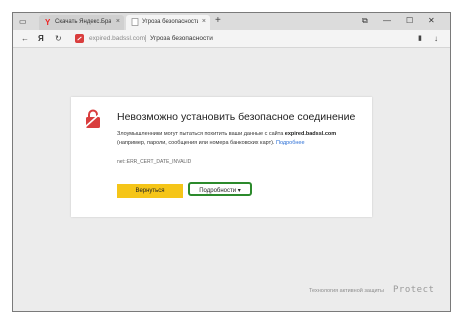 This screenshot has width=474, height=323. I want to click on url-text: expired.badssl.com, so click(117, 38).